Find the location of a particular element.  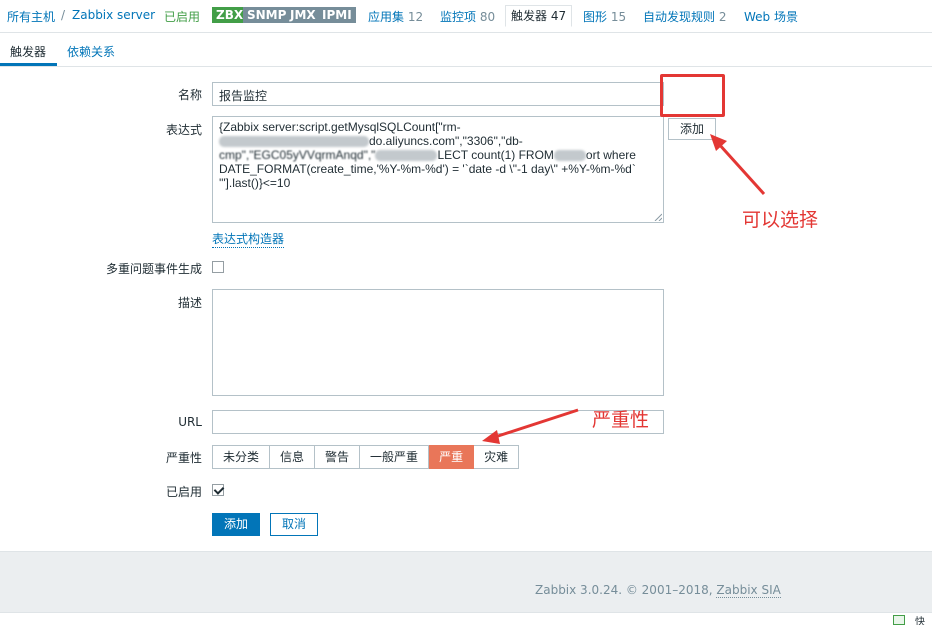

host-status-enabled: 已启用 is located at coordinates (182, 16).